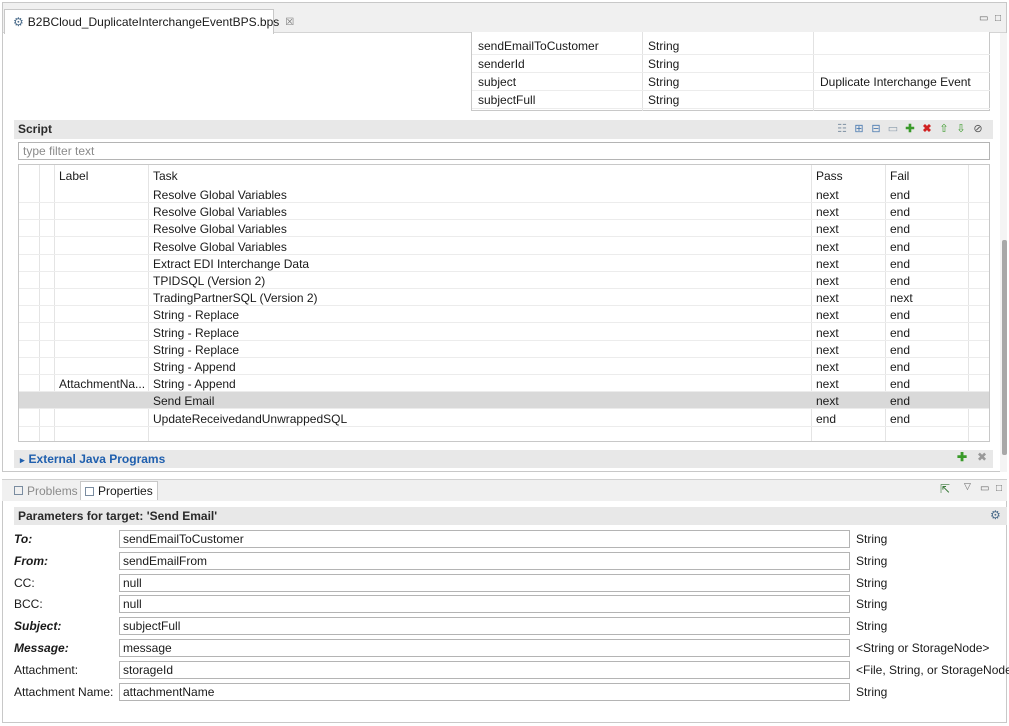 The image size is (1009, 726). What do you see at coordinates (731, 46) in the screenshot?
I see `variable-row: sendEmailToCustomer String` at bounding box center [731, 46].